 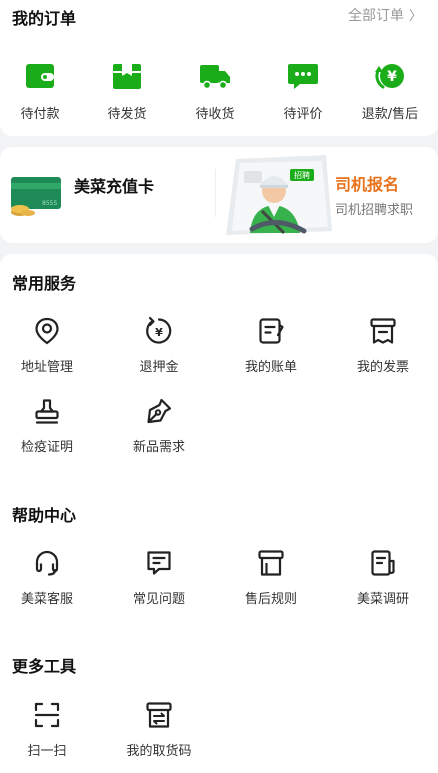 I want to click on bill-icon, so click(x=271, y=331).